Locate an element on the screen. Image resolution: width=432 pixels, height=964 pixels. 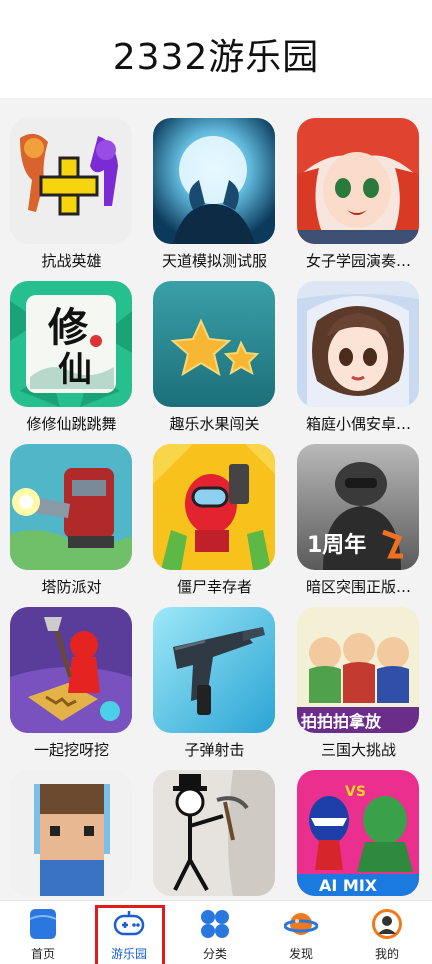
game-tile-kangzhan: 抗战英雄 is located at coordinates (71, 190).